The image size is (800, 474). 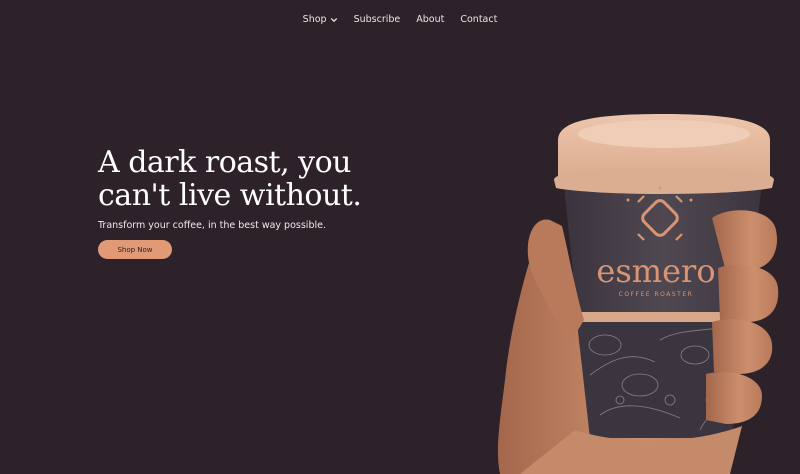 What do you see at coordinates (314, 19) in the screenshot?
I see `nav-item-label: Shop` at bounding box center [314, 19].